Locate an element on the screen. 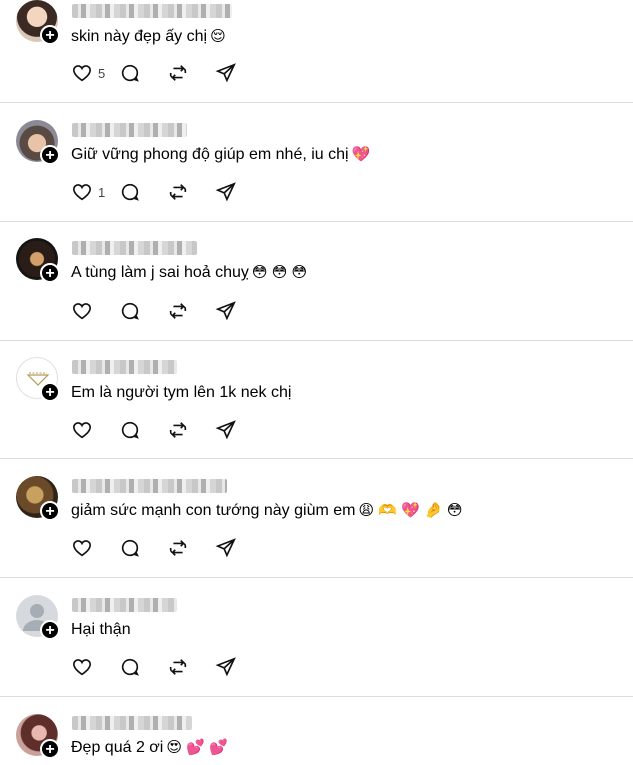 Image resolution: width=633 pixels, height=765 pixels. like-button: 5 is located at coordinates (95, 73).